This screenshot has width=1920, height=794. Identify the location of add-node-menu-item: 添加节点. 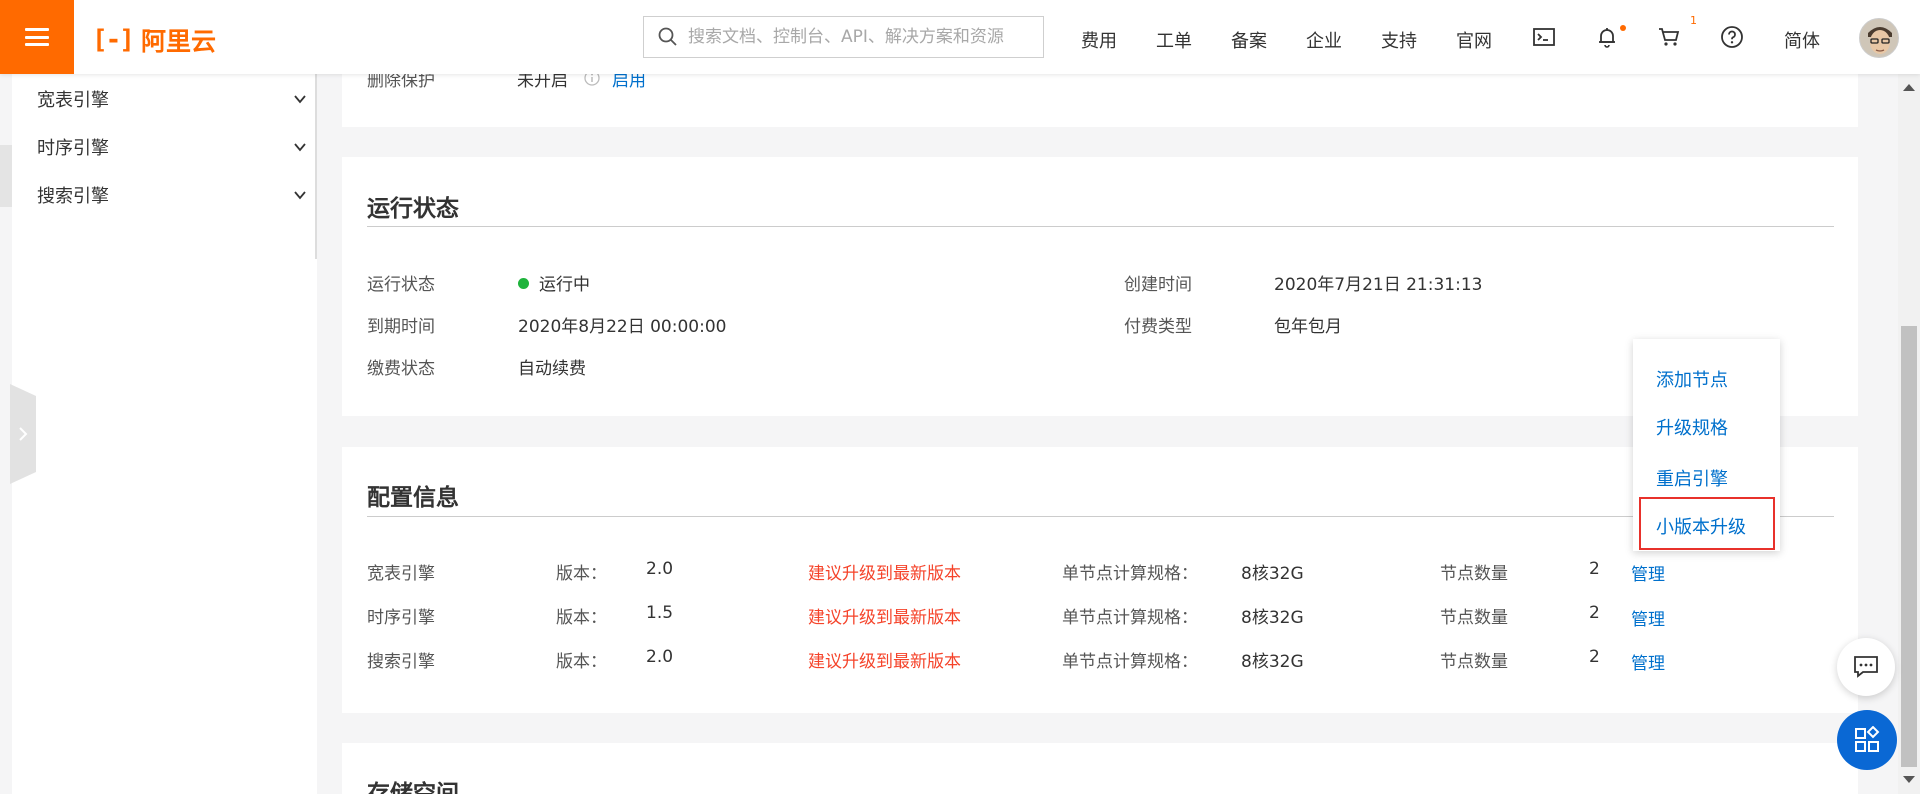
(1692, 379).